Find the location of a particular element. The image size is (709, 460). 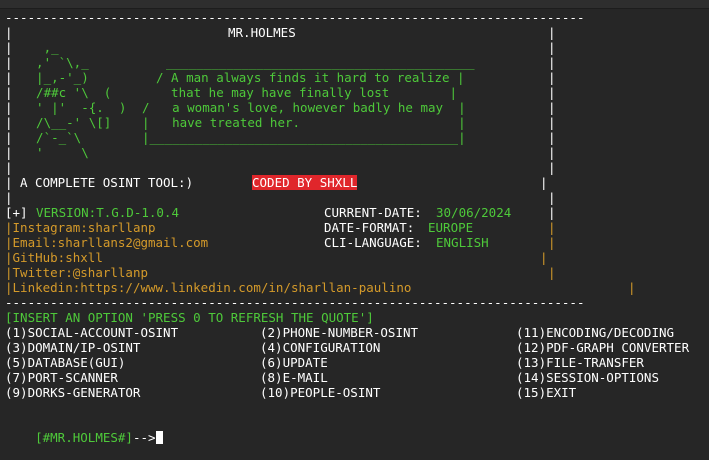

window-top-edge is located at coordinates (354, 4).